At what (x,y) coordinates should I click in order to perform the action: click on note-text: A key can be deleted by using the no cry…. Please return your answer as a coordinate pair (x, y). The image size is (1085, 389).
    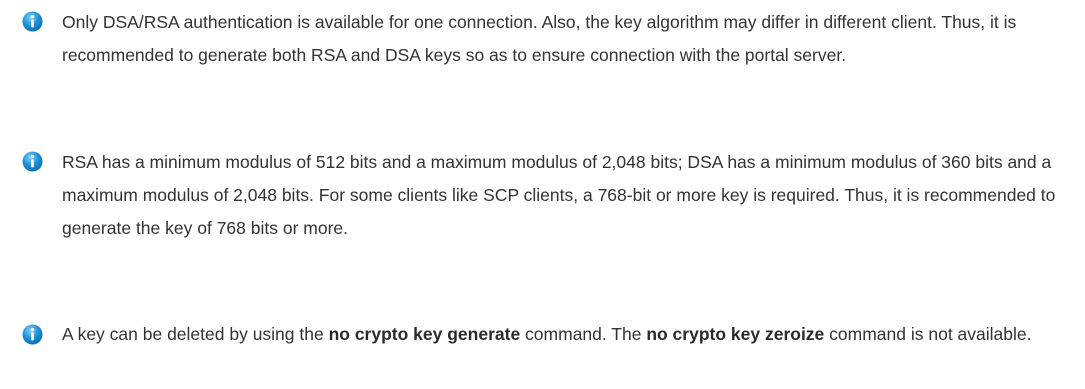
    Looking at the image, I should click on (569, 334).